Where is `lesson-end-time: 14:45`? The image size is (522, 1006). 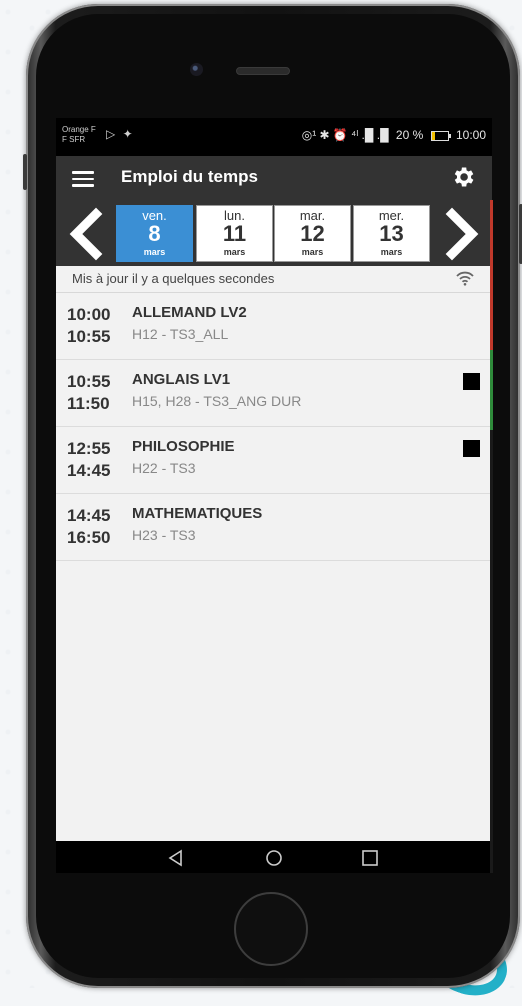
lesson-end-time: 14:45 is located at coordinates (89, 470).